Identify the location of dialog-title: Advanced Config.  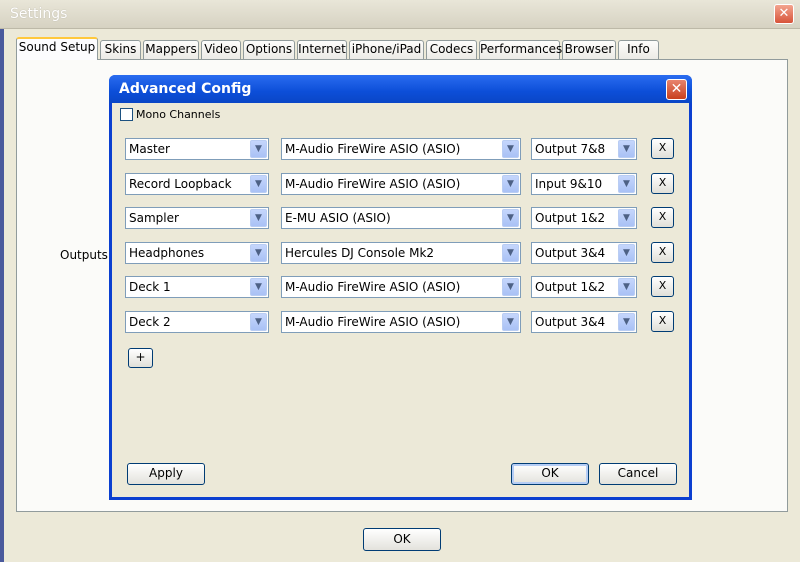
(185, 89).